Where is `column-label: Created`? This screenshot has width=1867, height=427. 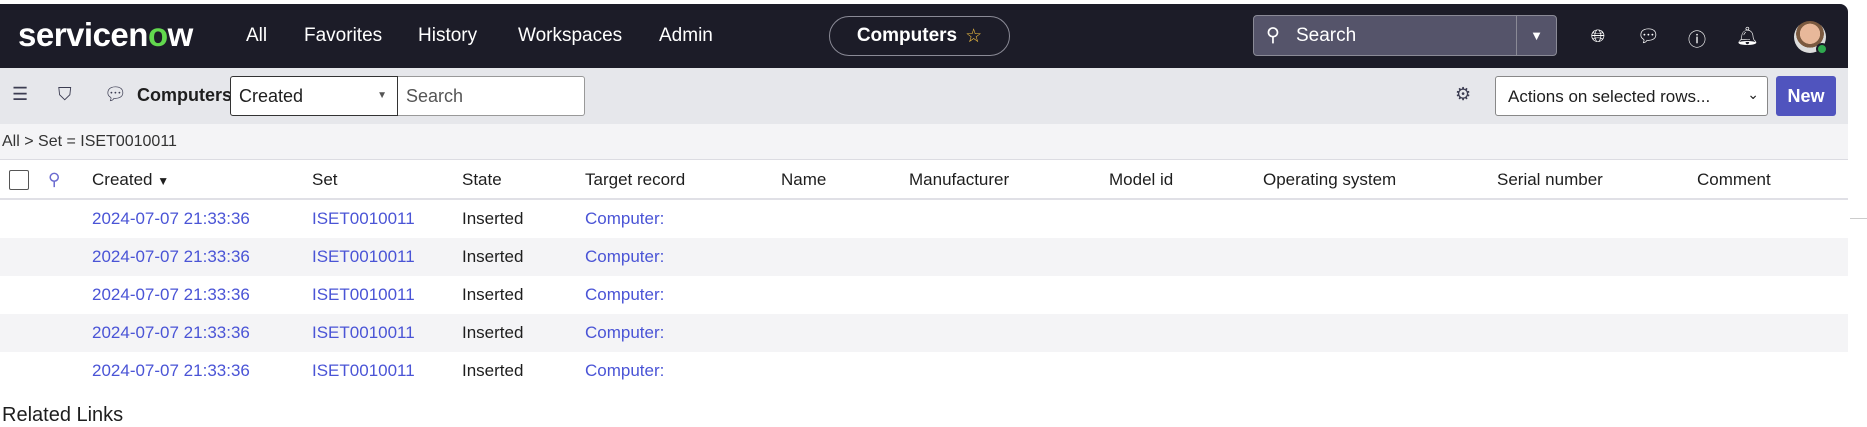
column-label: Created is located at coordinates (122, 179).